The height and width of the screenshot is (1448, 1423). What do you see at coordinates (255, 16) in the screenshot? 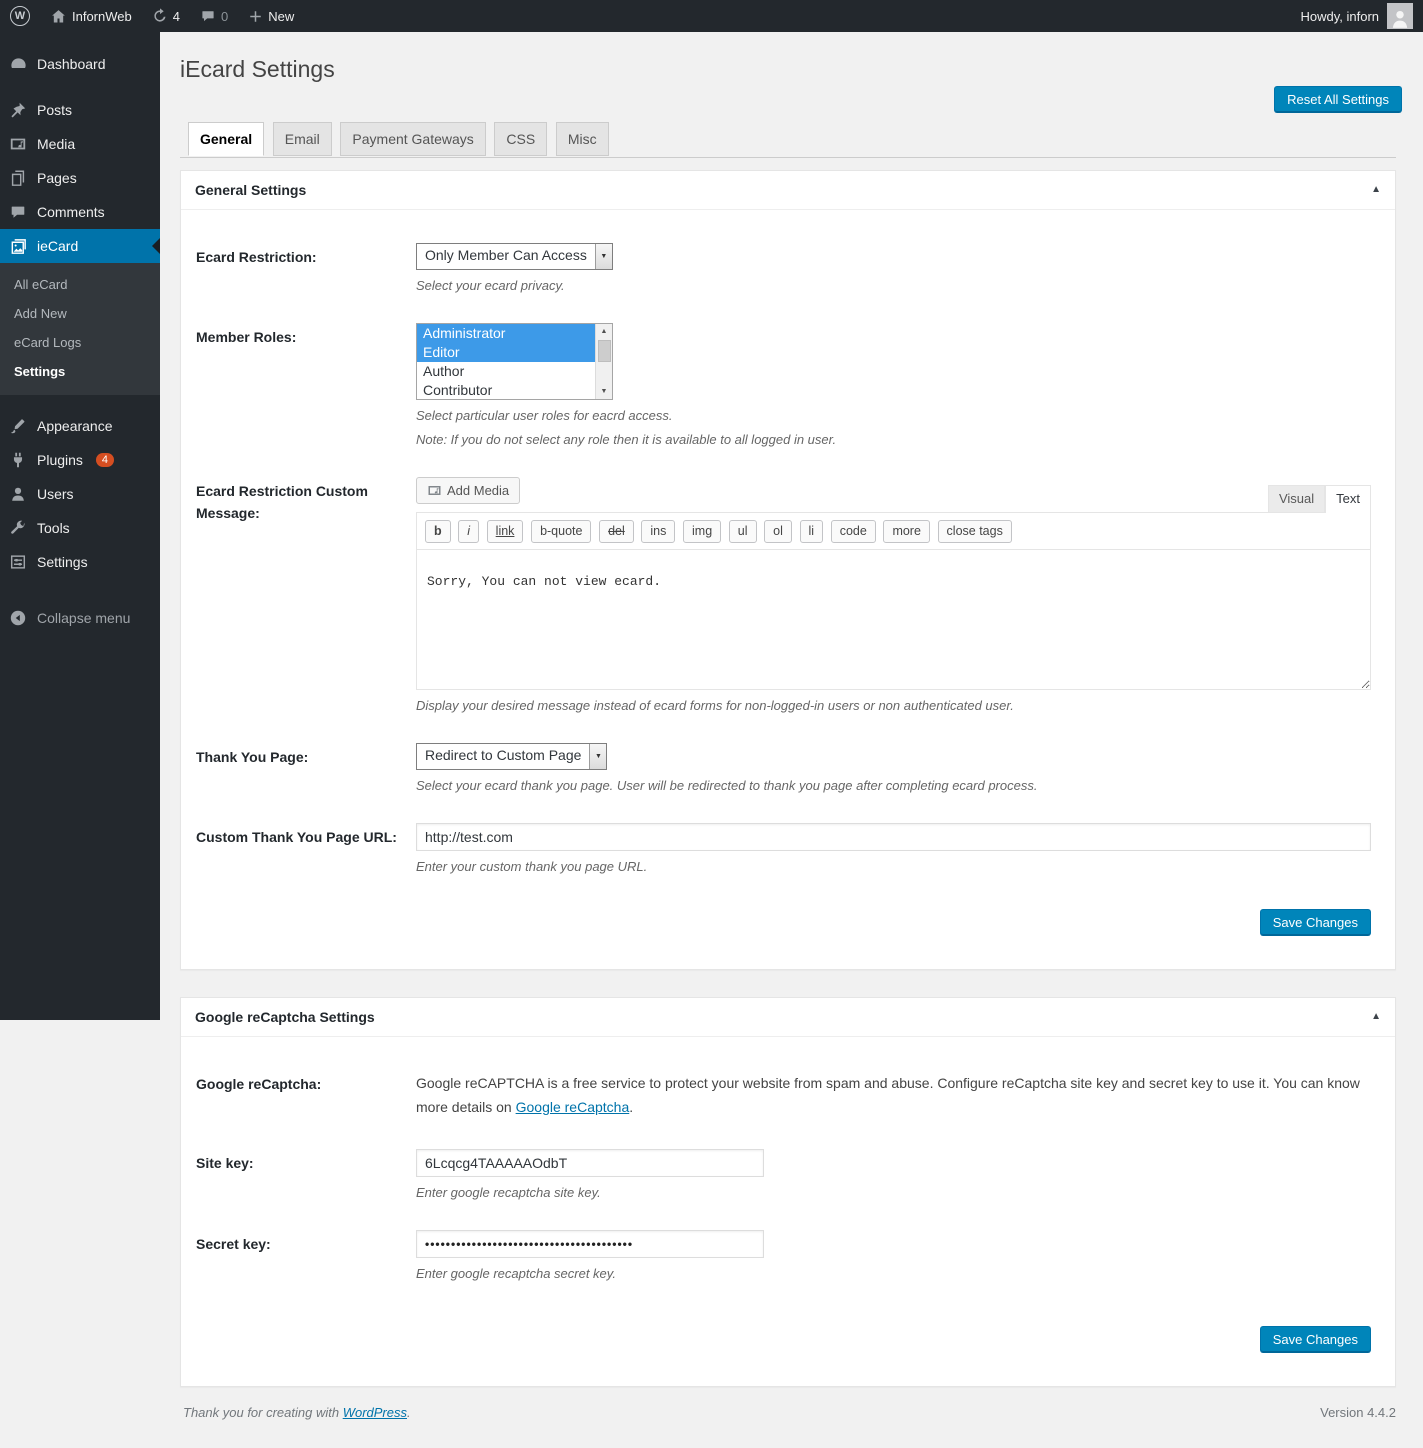
I see `plus-icon` at bounding box center [255, 16].